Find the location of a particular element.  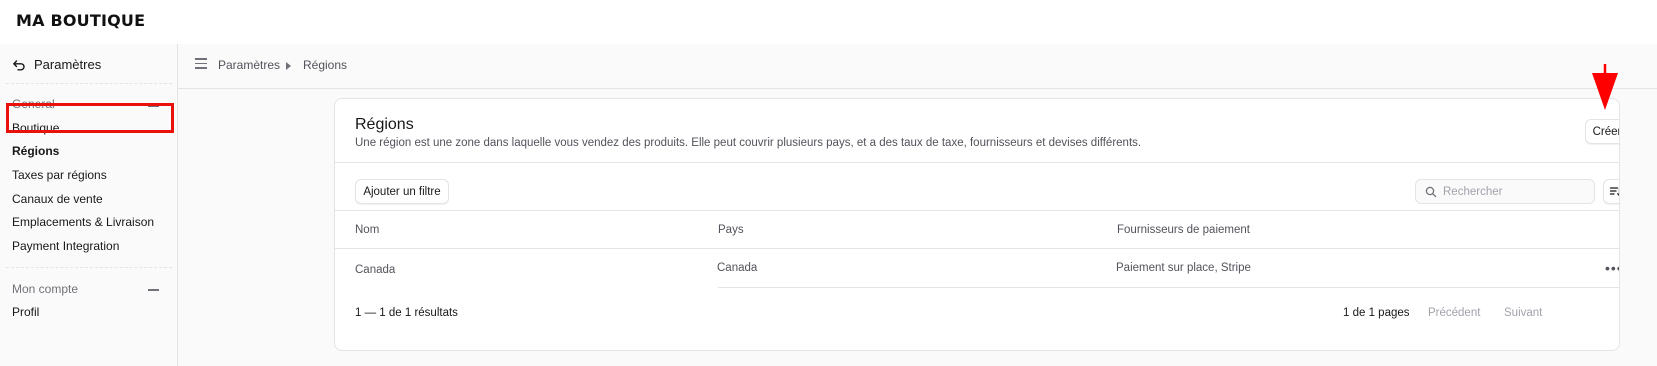

page-count: 1 de 1 pages is located at coordinates (1376, 313).